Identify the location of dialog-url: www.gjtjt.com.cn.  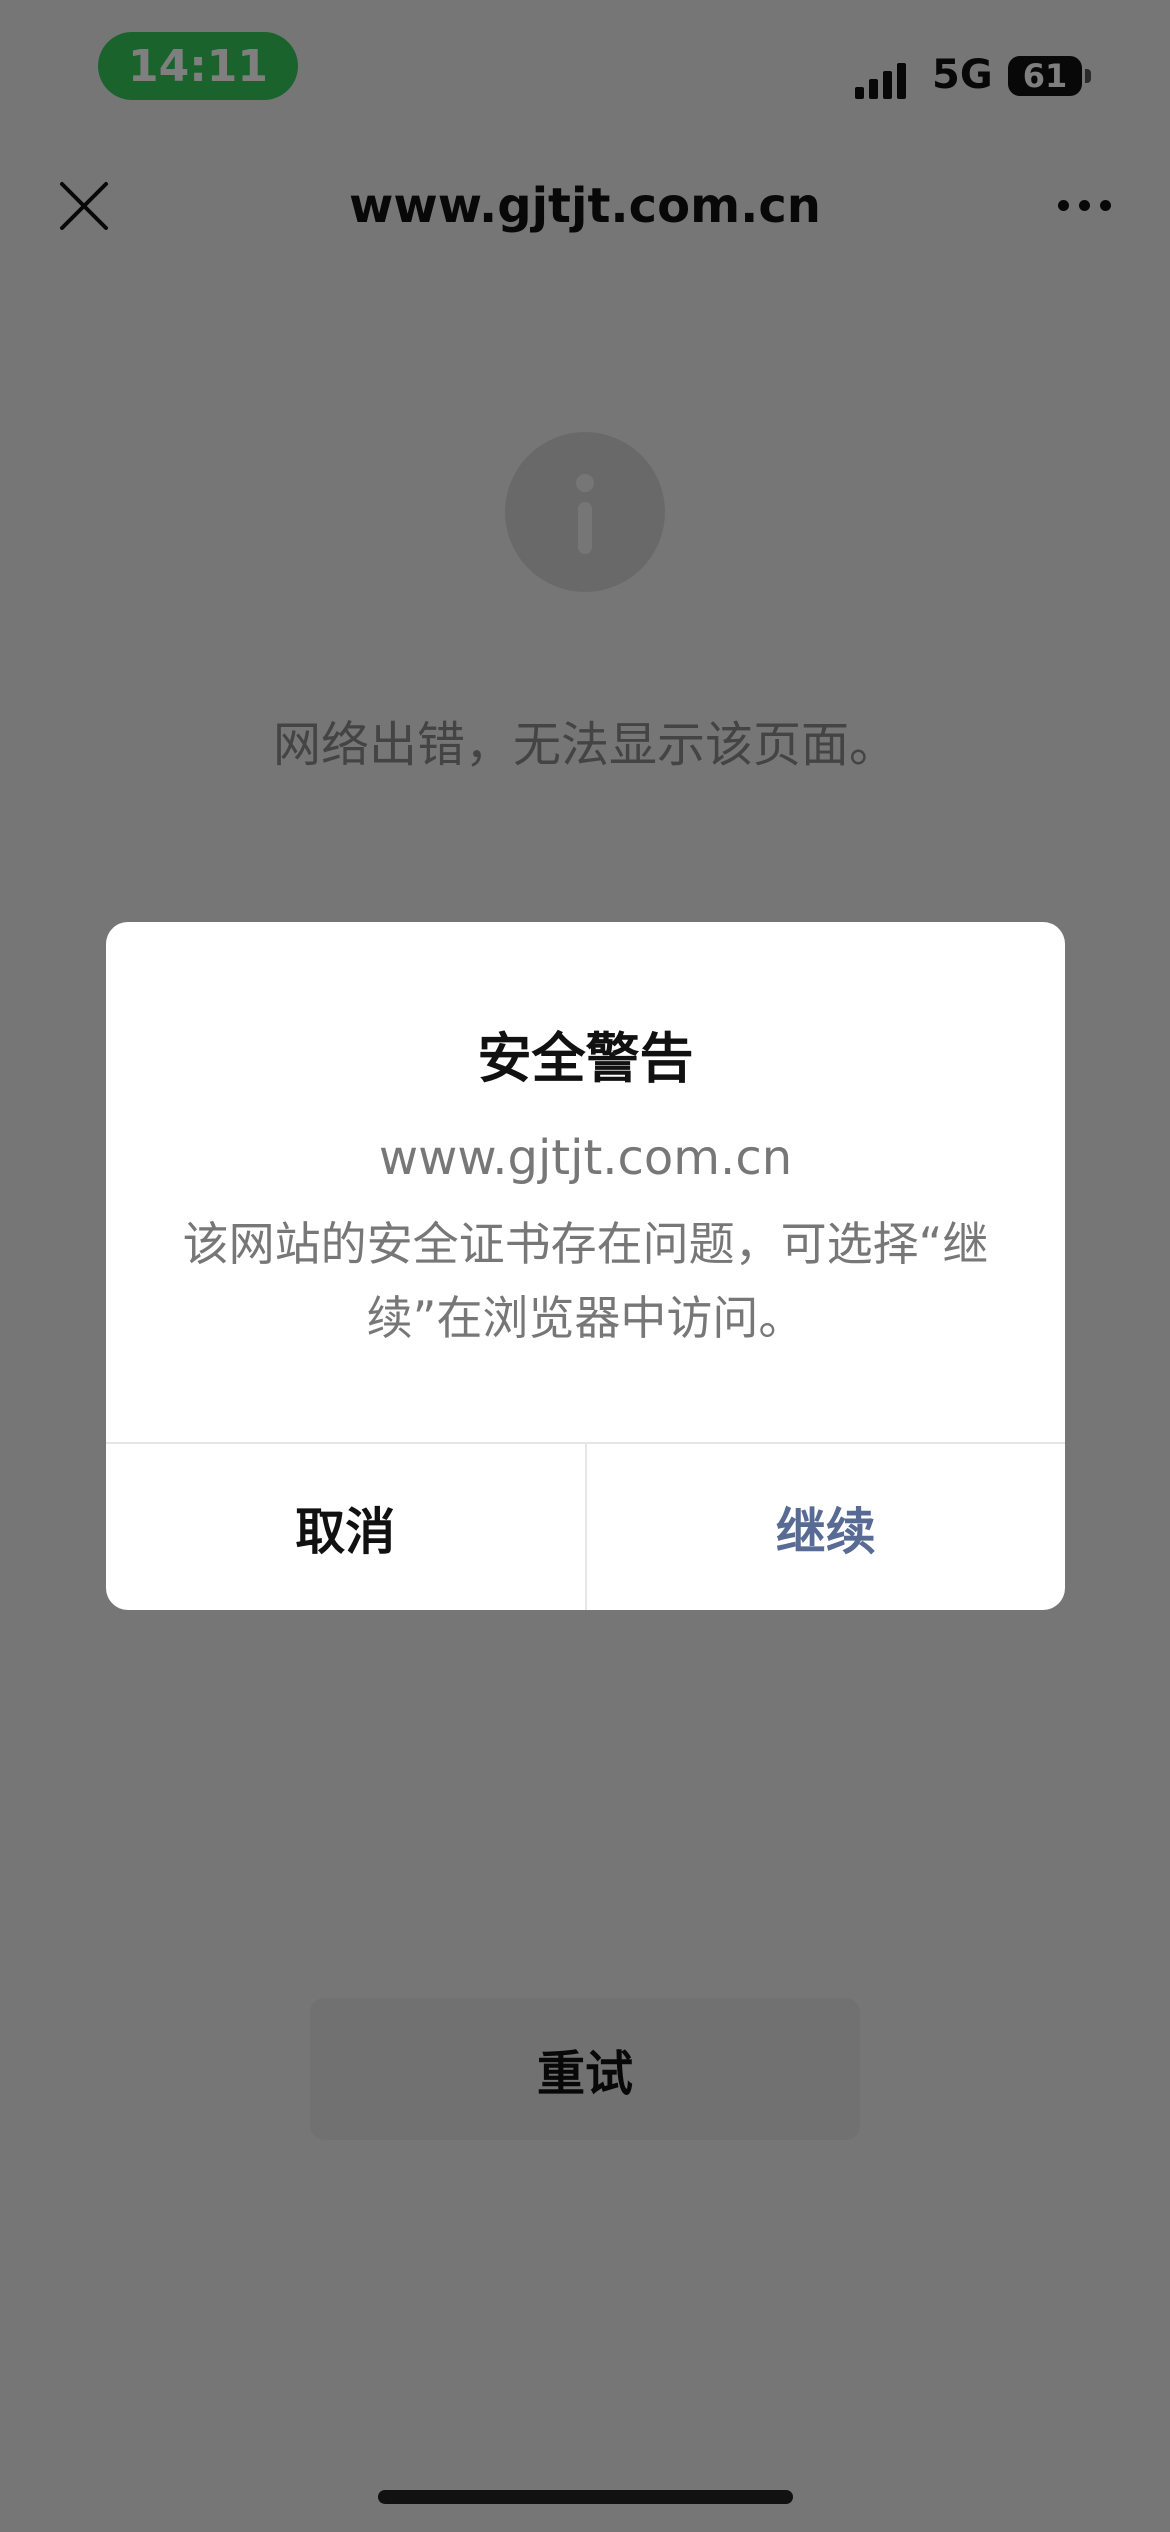
(585, 1158).